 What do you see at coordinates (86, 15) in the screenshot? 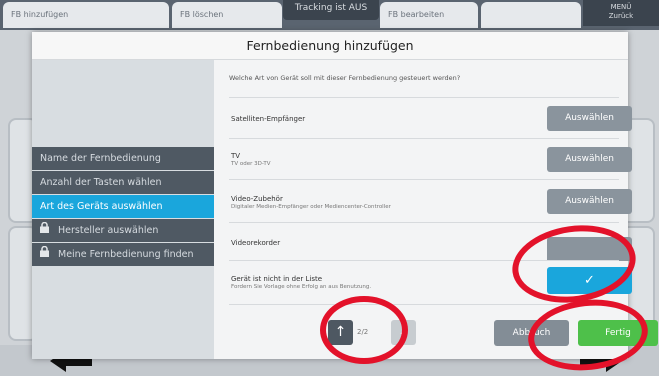
I see `tab-add-remote: FB hinzufügen` at bounding box center [86, 15].